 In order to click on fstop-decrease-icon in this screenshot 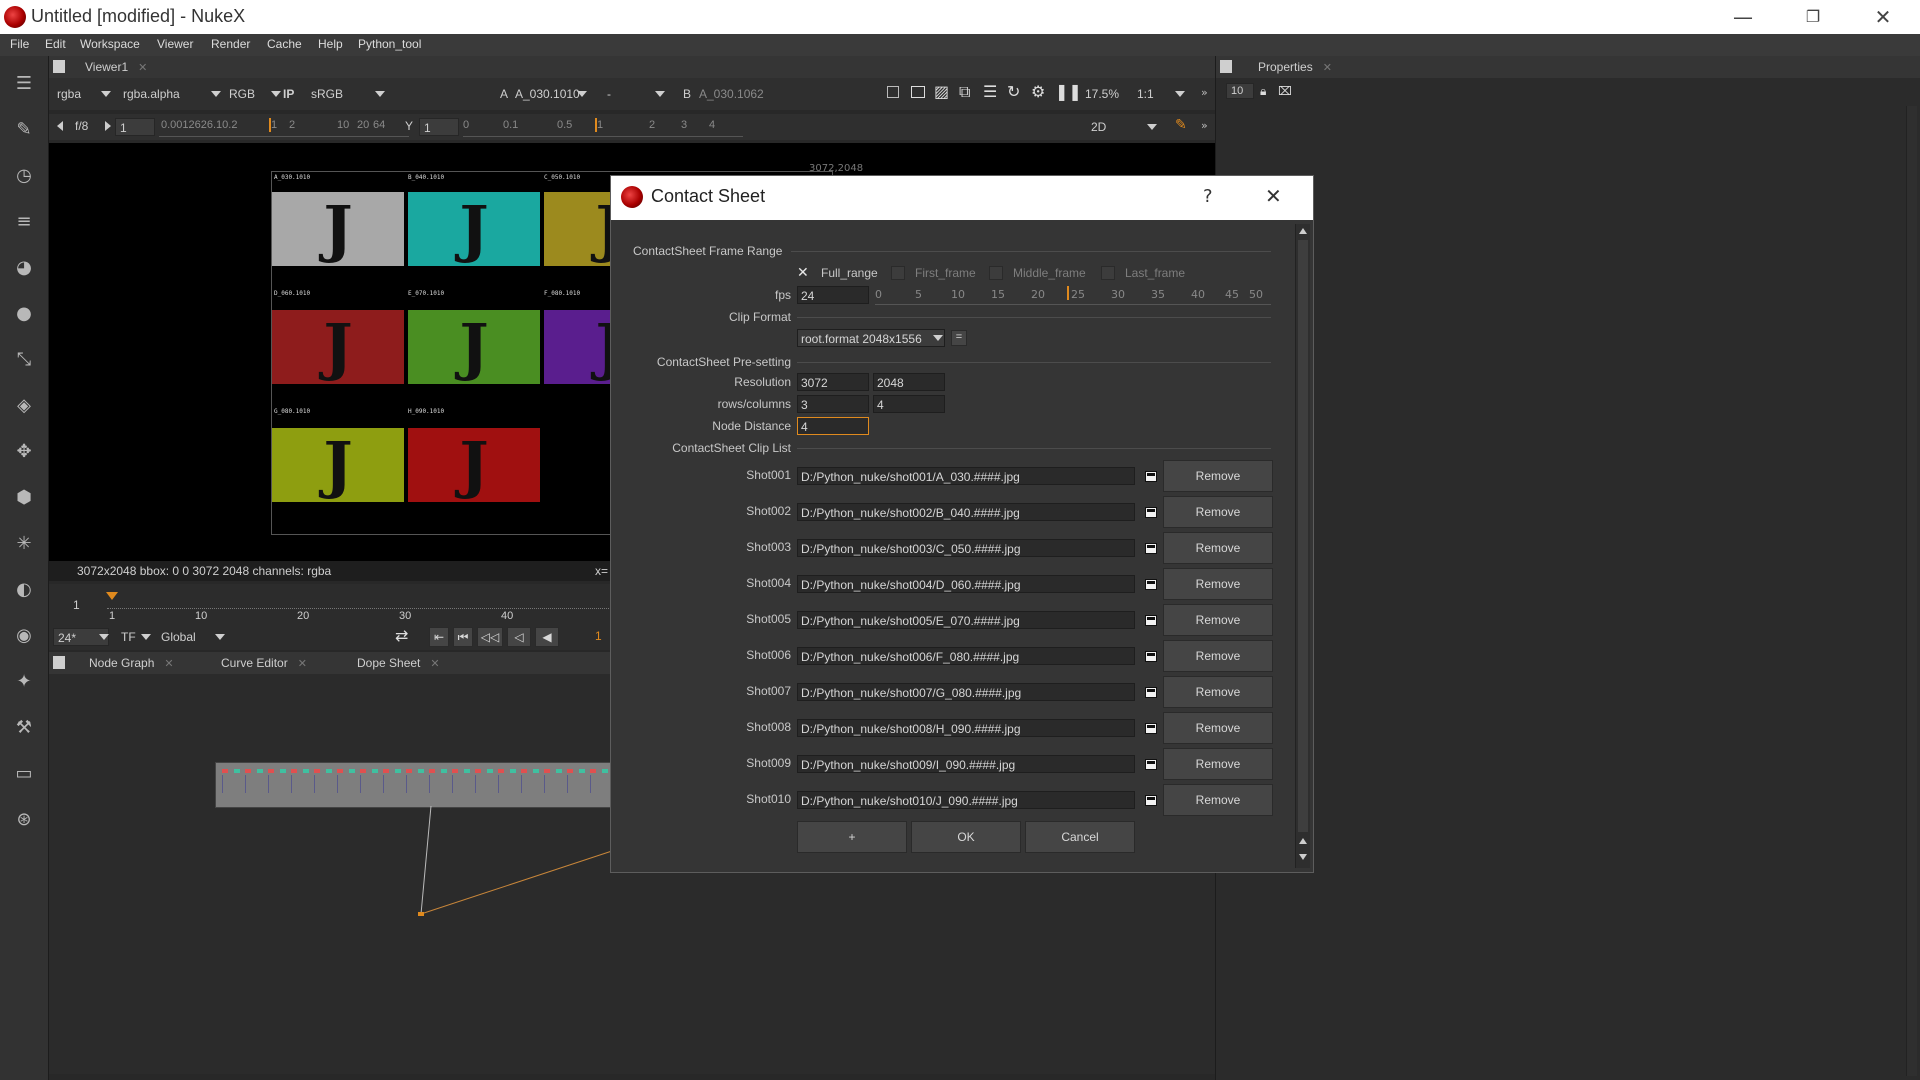, I will do `click(60, 126)`.